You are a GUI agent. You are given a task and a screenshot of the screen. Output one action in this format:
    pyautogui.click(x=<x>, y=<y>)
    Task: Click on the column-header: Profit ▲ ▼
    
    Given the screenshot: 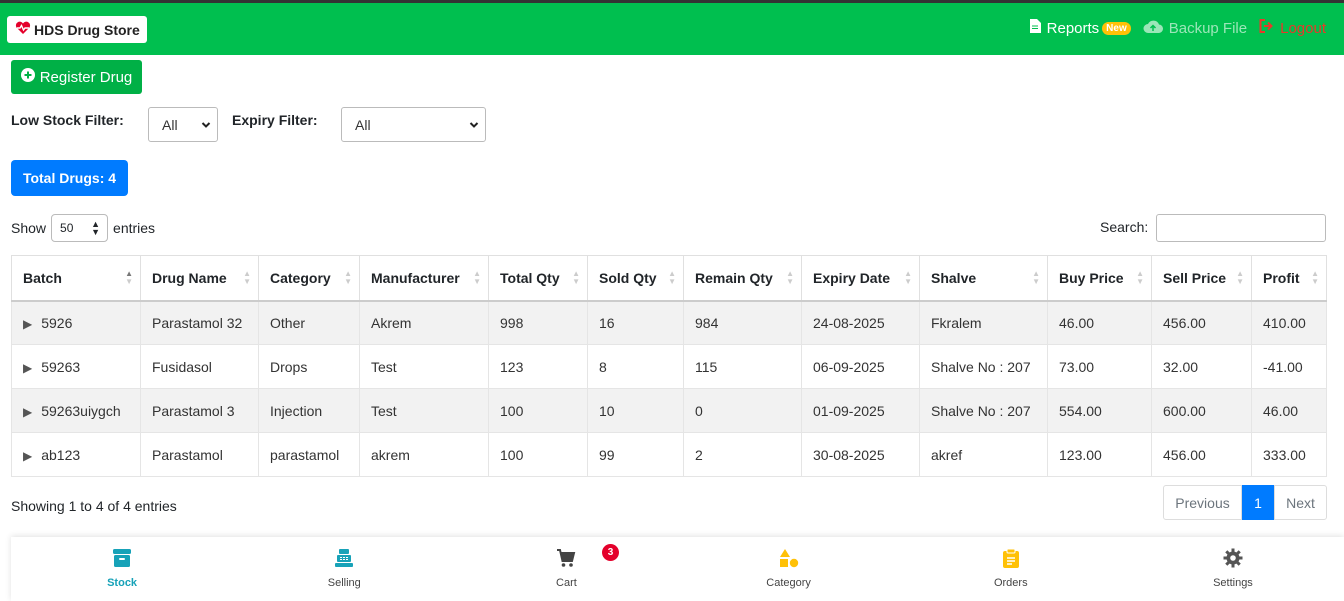 What is the action you would take?
    pyautogui.click(x=1289, y=278)
    